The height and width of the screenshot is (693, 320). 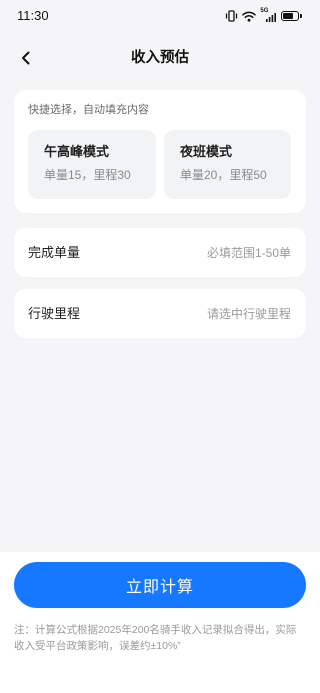 I want to click on orders-field-row: 完成单量, so click(x=160, y=252).